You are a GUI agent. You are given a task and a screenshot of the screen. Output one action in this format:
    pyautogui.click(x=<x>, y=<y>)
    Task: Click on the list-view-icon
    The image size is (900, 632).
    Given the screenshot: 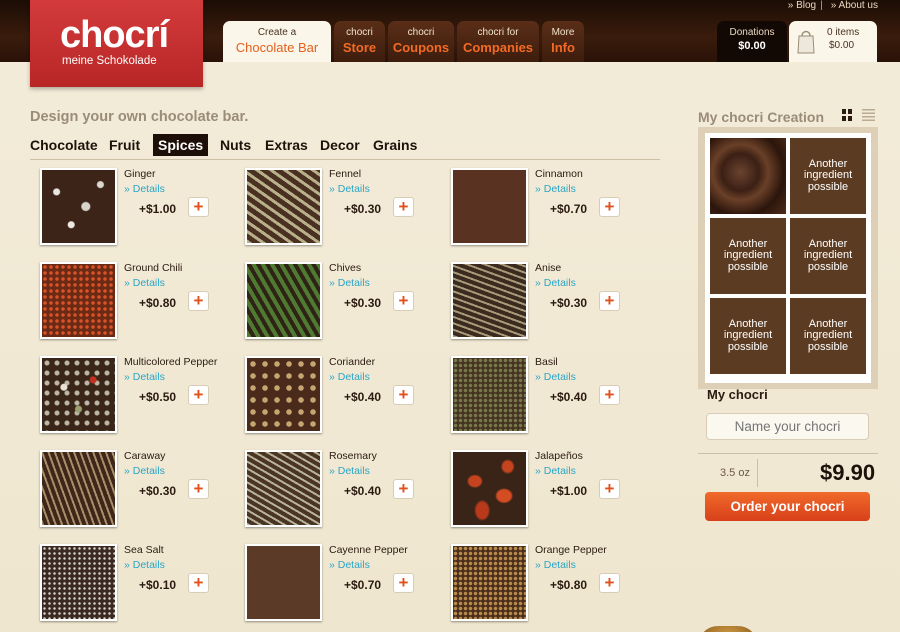 What is the action you would take?
    pyautogui.click(x=868, y=115)
    